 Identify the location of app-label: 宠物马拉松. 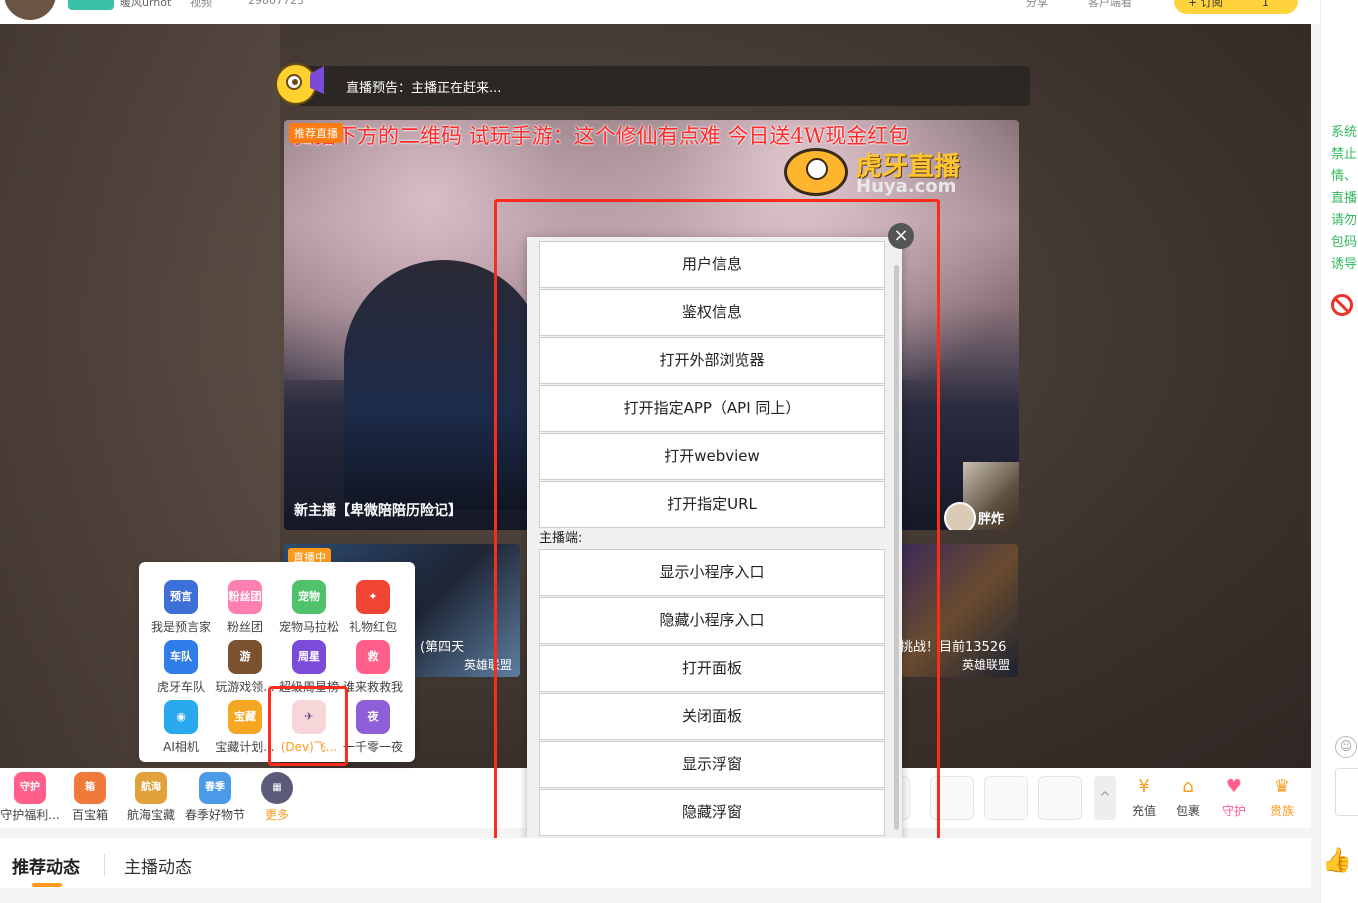
(308, 627).